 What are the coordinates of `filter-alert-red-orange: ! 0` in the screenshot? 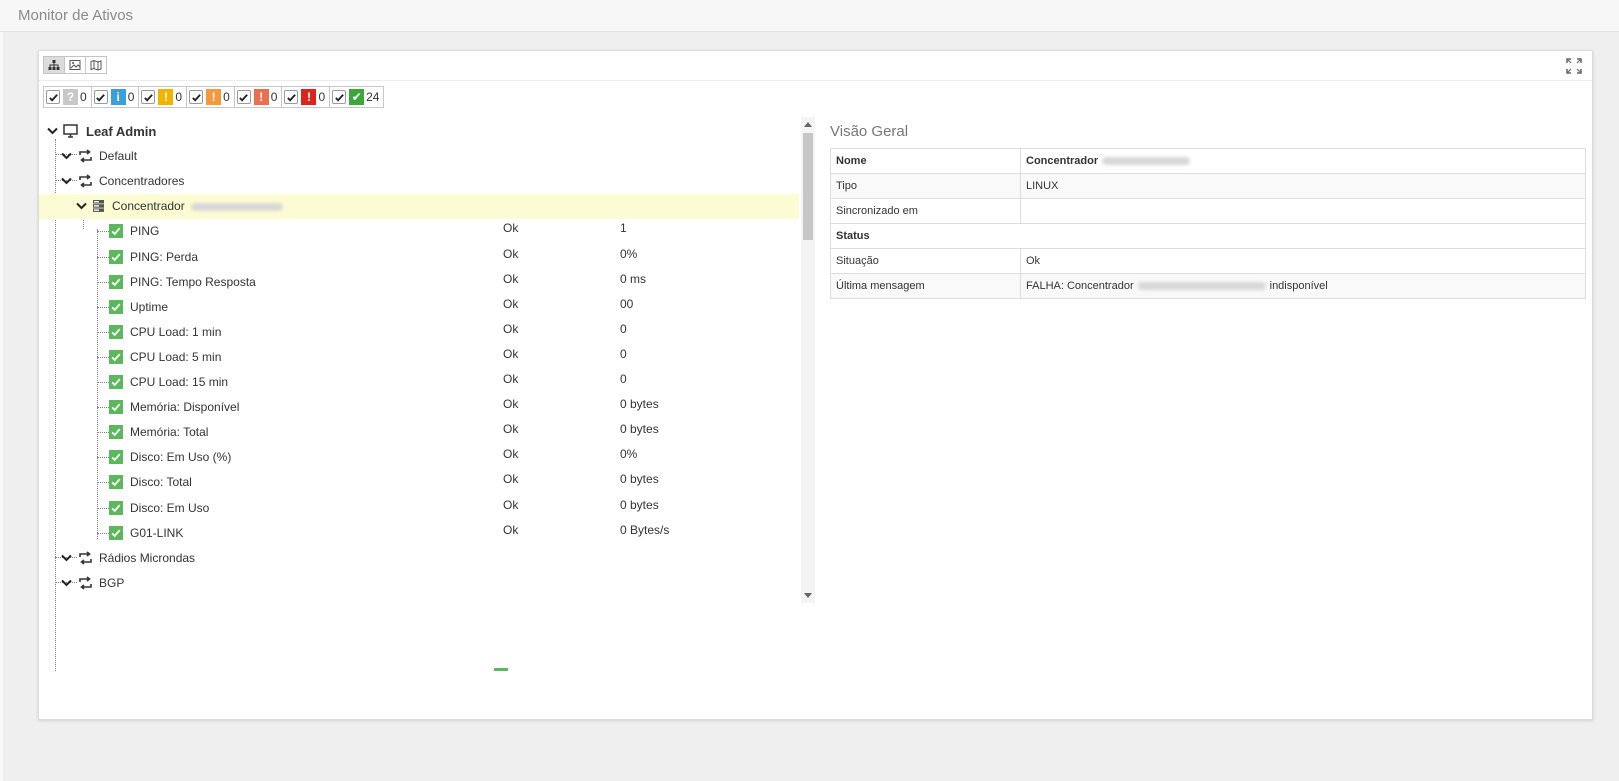 It's located at (258, 97).